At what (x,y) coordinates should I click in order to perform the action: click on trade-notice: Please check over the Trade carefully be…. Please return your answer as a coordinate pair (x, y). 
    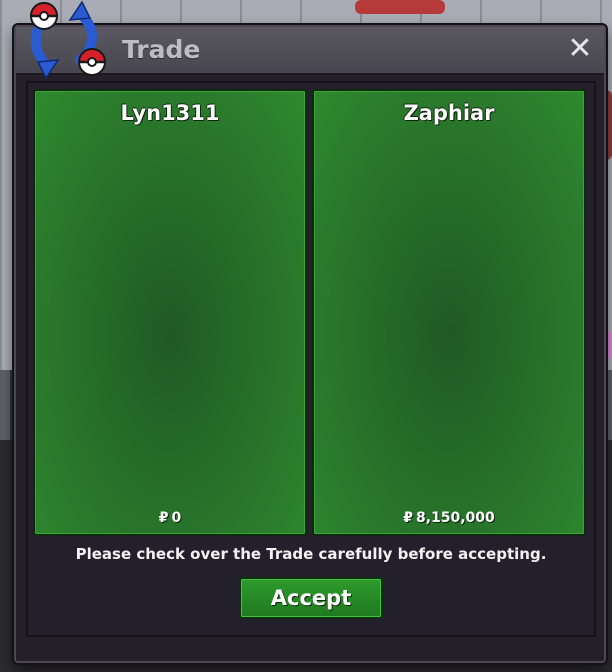
    Looking at the image, I should click on (311, 554).